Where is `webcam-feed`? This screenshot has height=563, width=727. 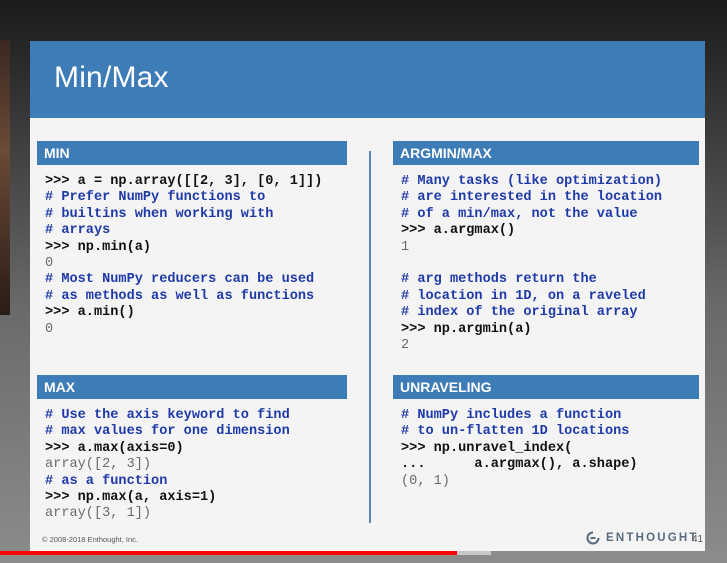
webcam-feed is located at coordinates (5, 177).